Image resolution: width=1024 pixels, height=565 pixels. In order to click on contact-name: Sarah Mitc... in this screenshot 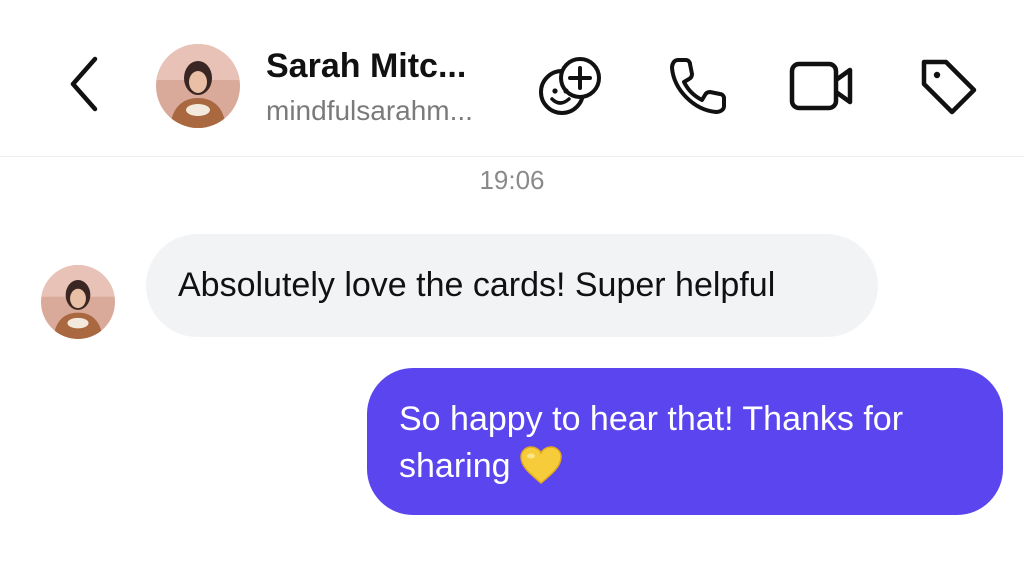, I will do `click(366, 66)`.